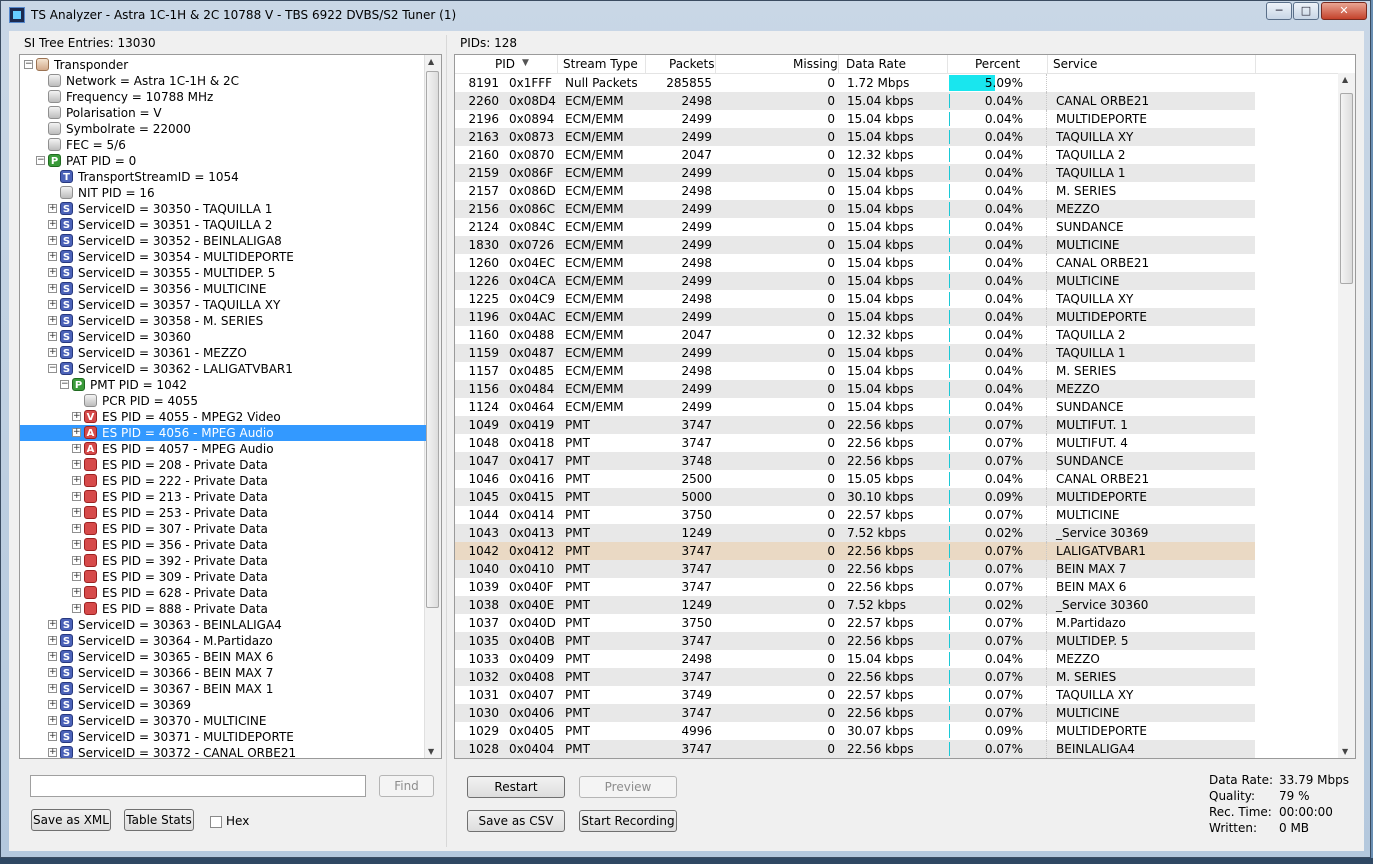  I want to click on tree-node: + ES PID = 392 - Private Data, so click(223, 561).